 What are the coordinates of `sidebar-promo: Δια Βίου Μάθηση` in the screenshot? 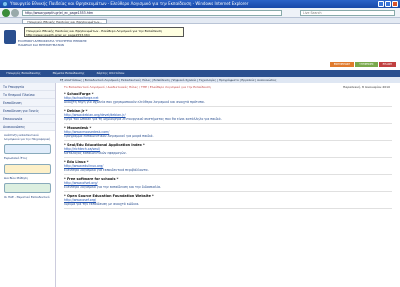 It's located at (27, 178).